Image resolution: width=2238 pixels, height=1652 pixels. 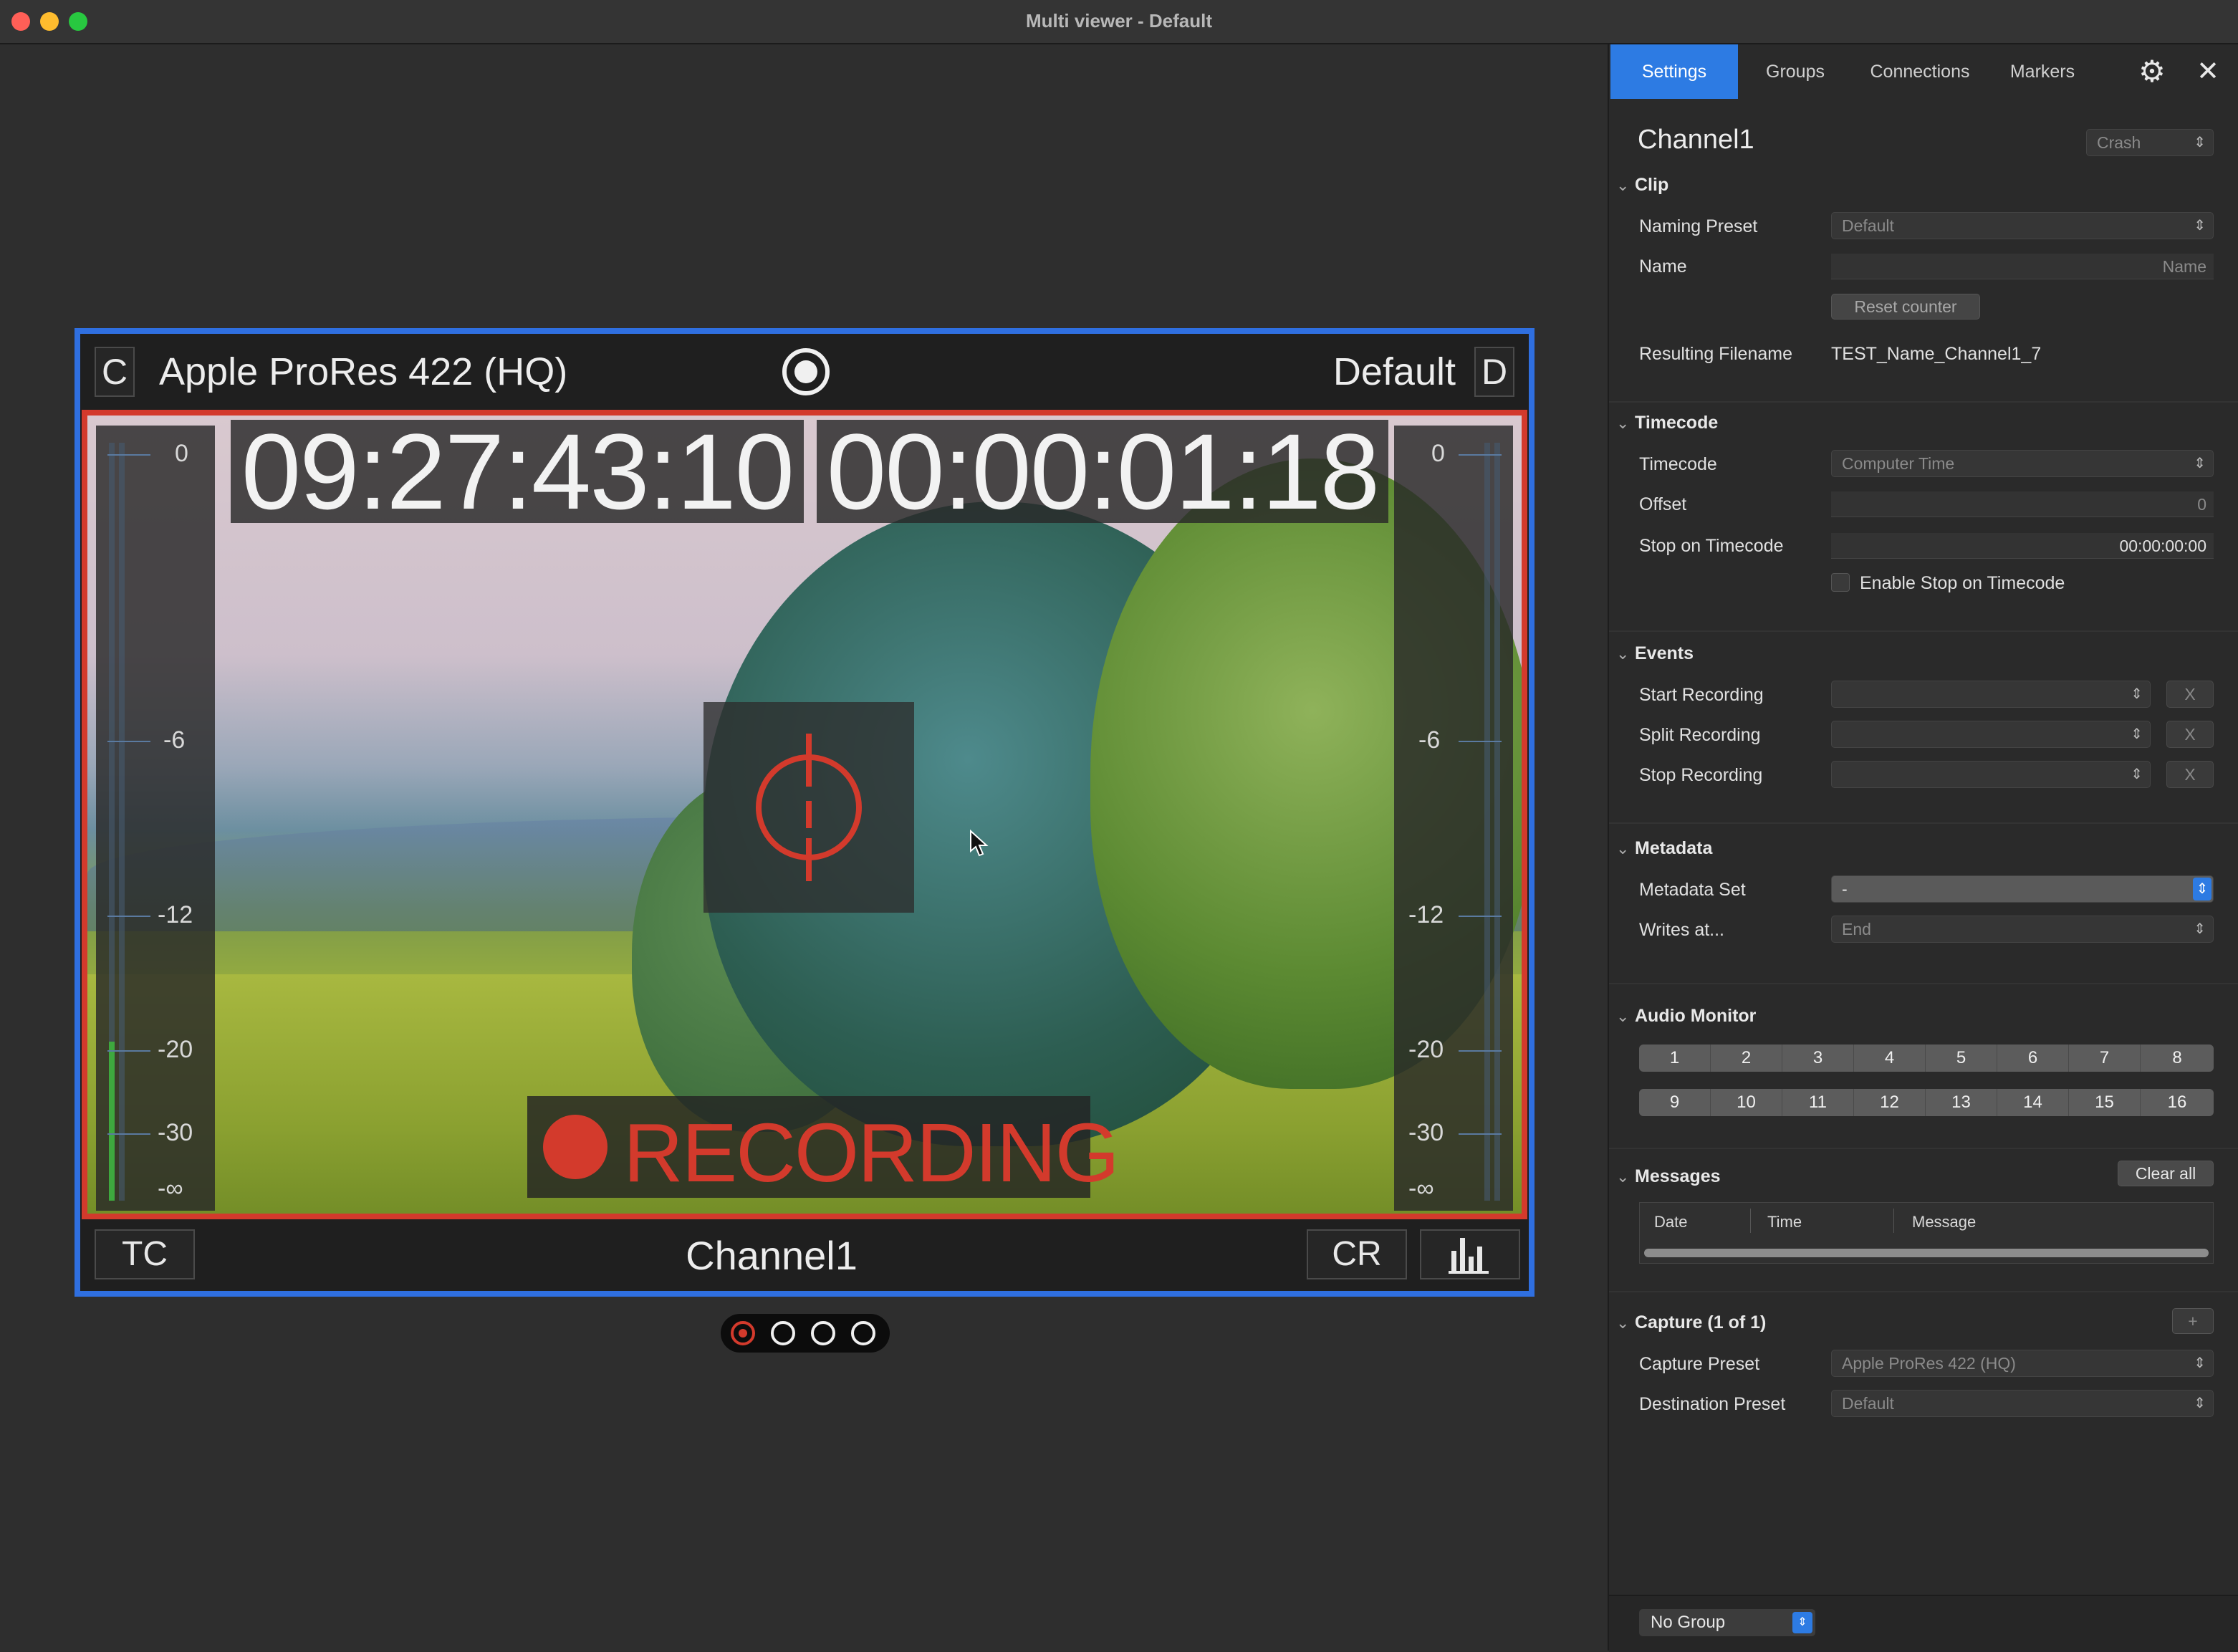 What do you see at coordinates (980, 843) in the screenshot?
I see `mouse-pointer-icon` at bounding box center [980, 843].